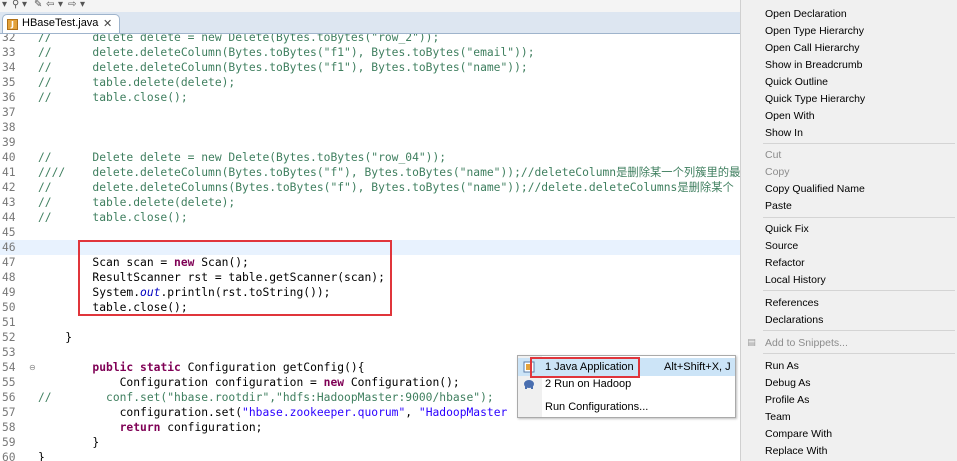 This screenshot has width=957, height=461. I want to click on line-number: 42, so click(9, 187).